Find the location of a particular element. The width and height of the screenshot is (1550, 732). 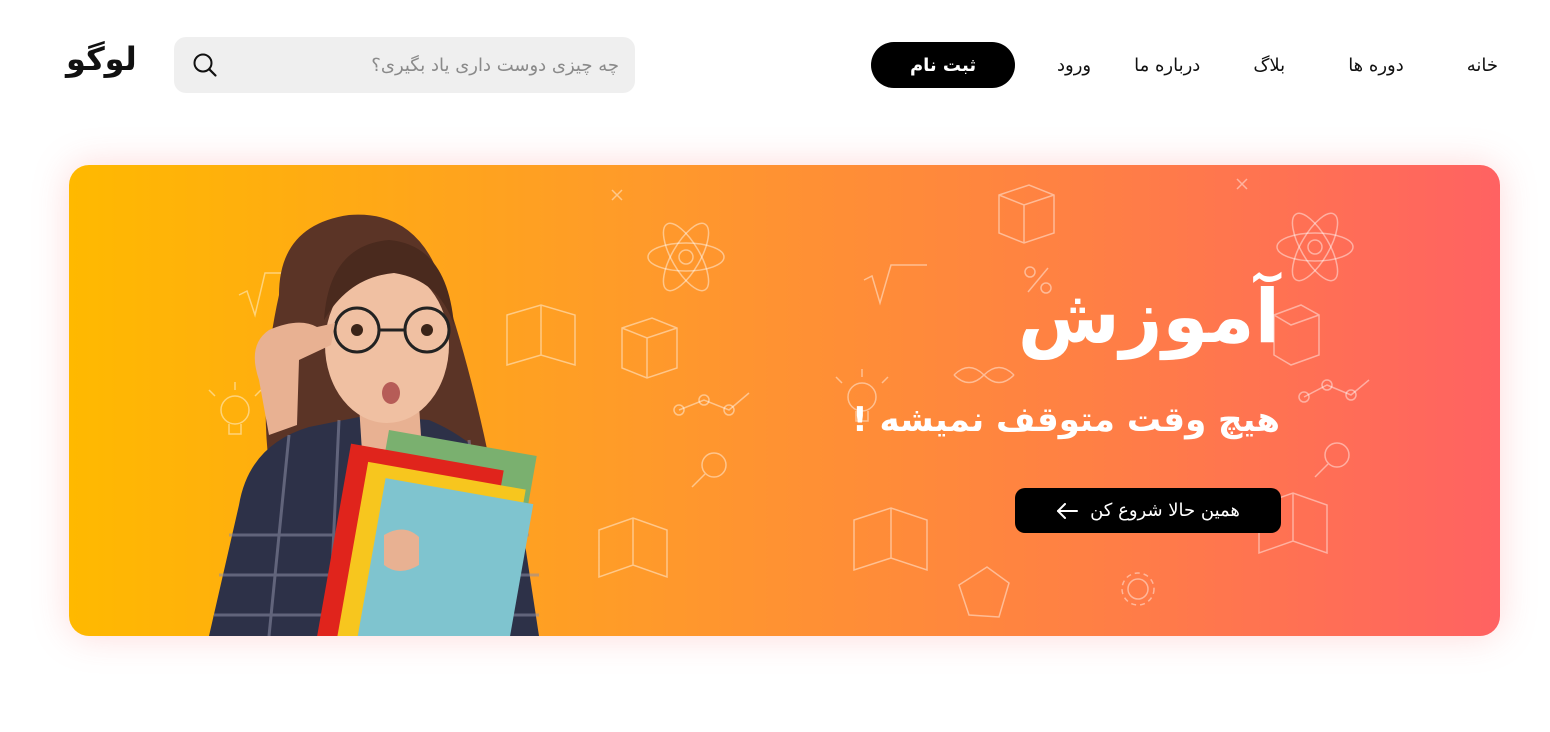

start-now-button: همین حالا شروع کن is located at coordinates (1148, 510).